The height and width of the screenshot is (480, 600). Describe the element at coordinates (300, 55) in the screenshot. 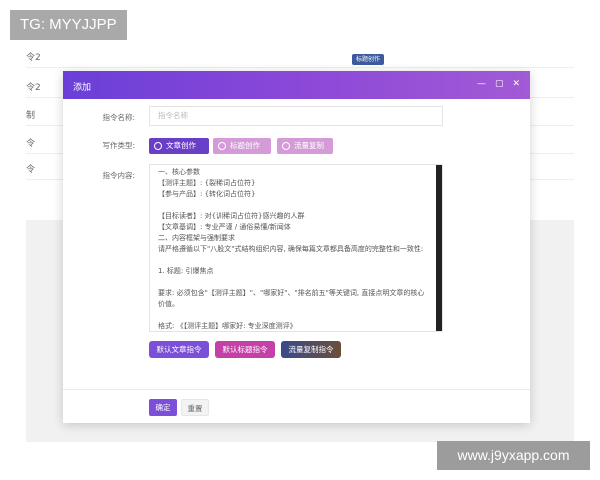

I see `table-row: 令2` at that location.